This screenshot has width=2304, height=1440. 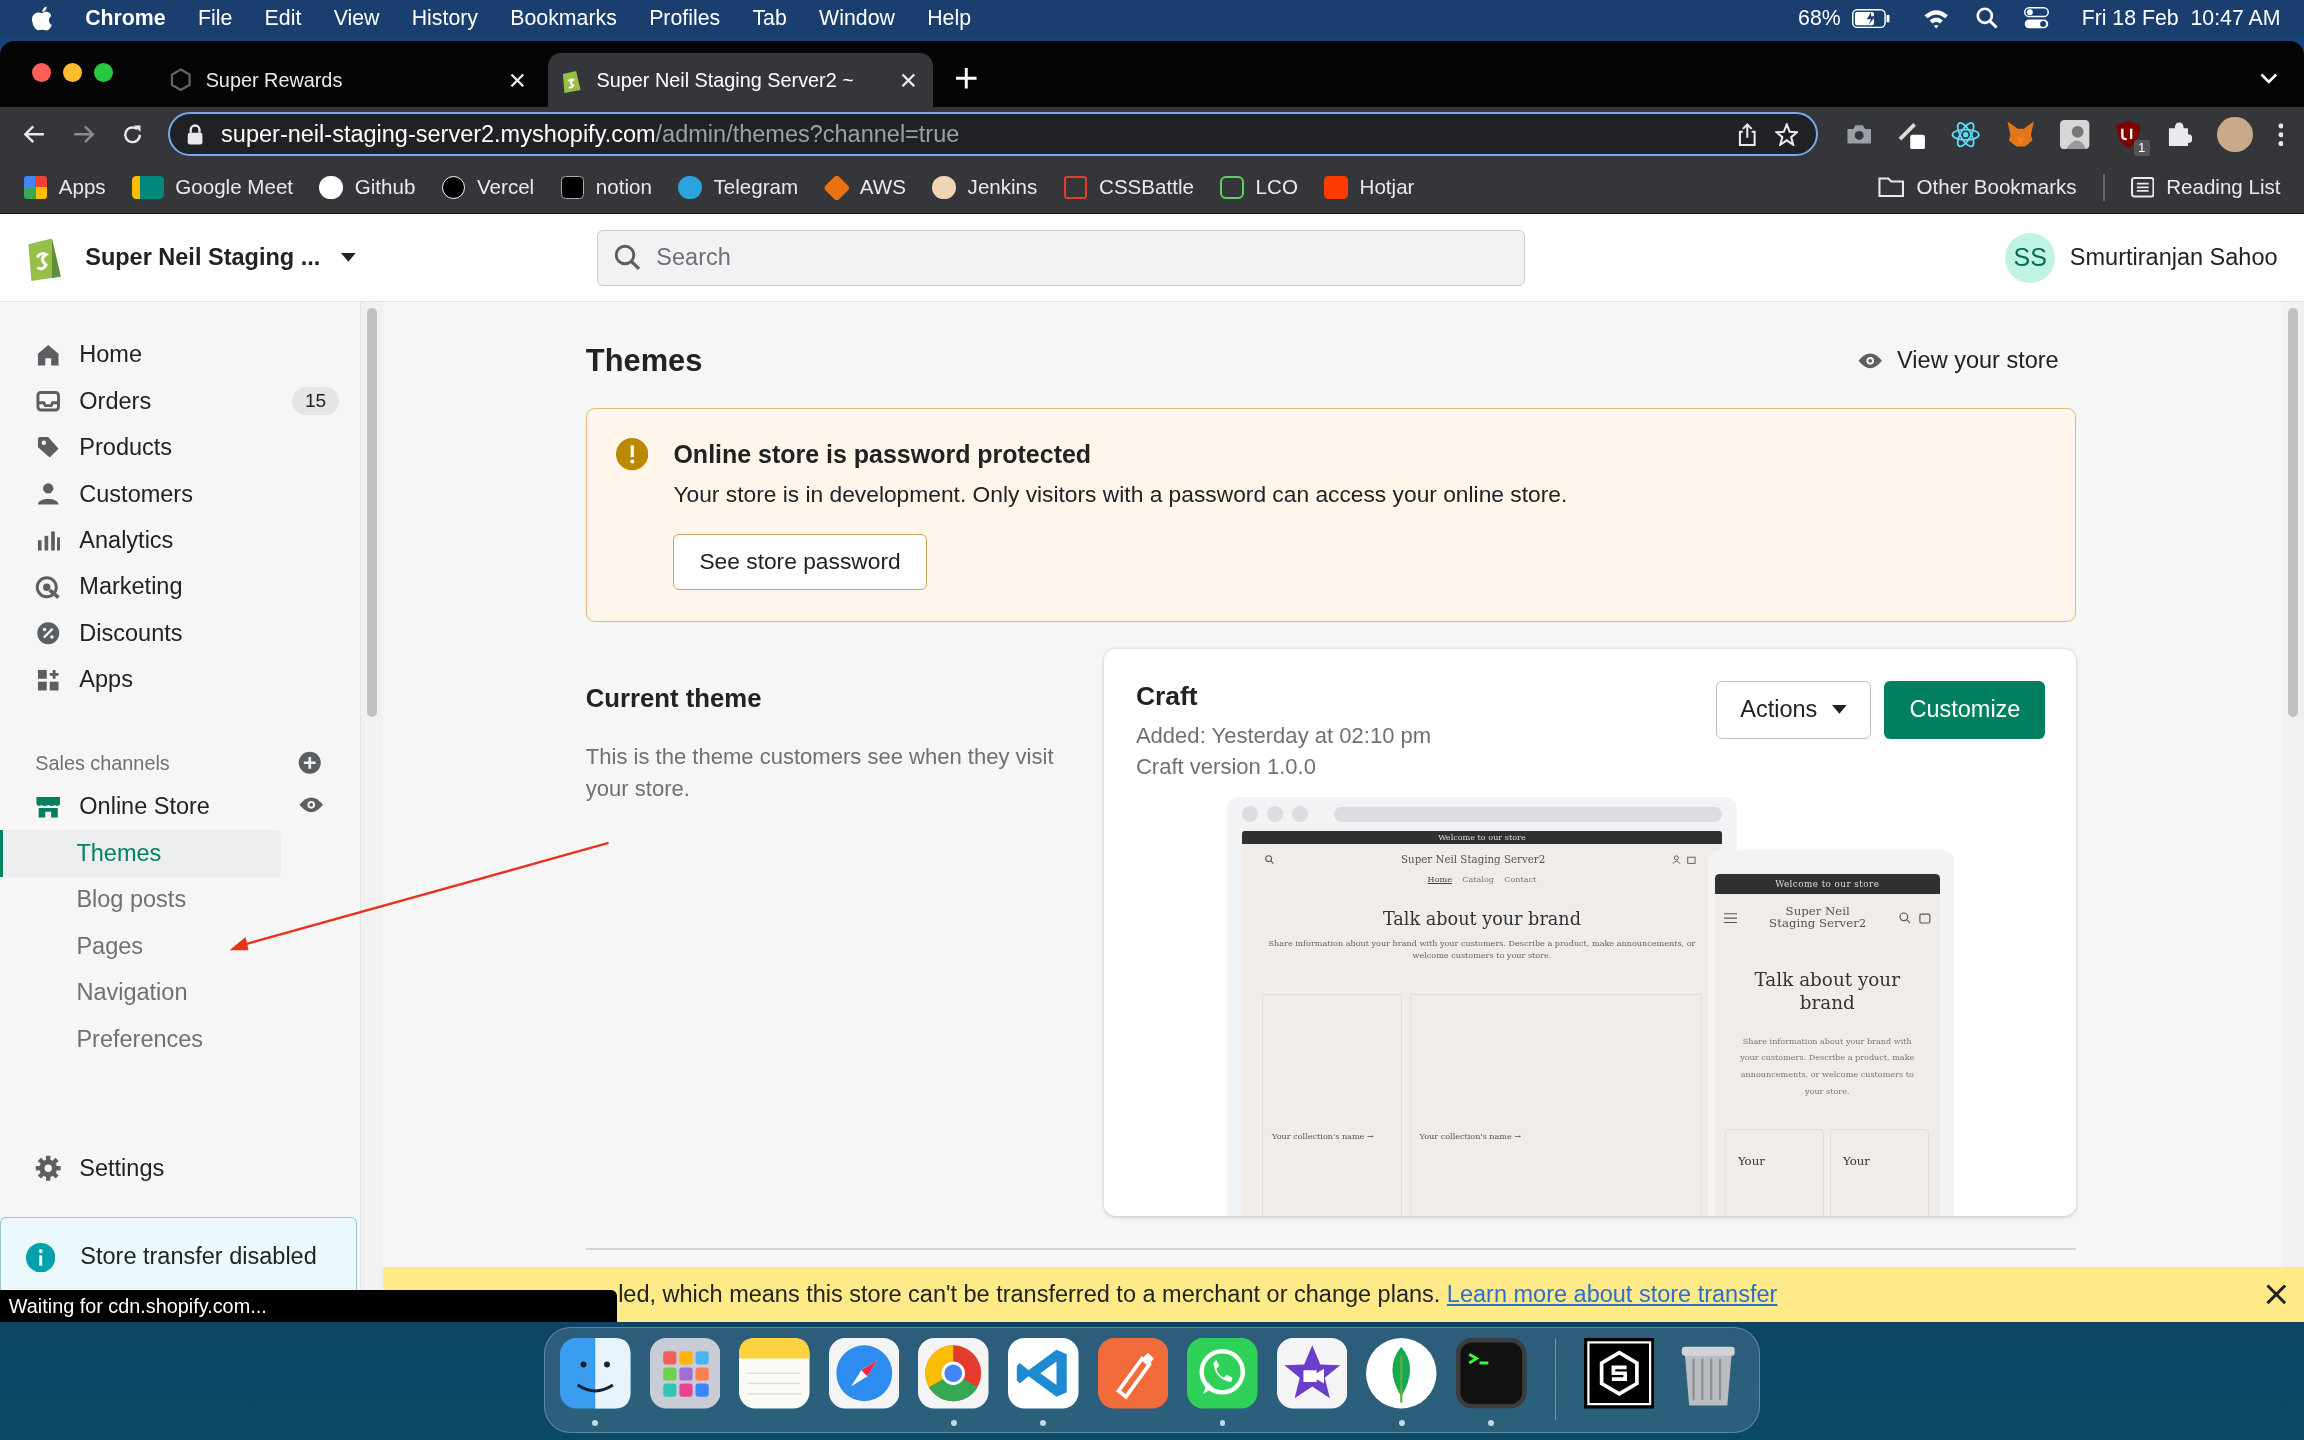 I want to click on menu-item: History, so click(x=444, y=18).